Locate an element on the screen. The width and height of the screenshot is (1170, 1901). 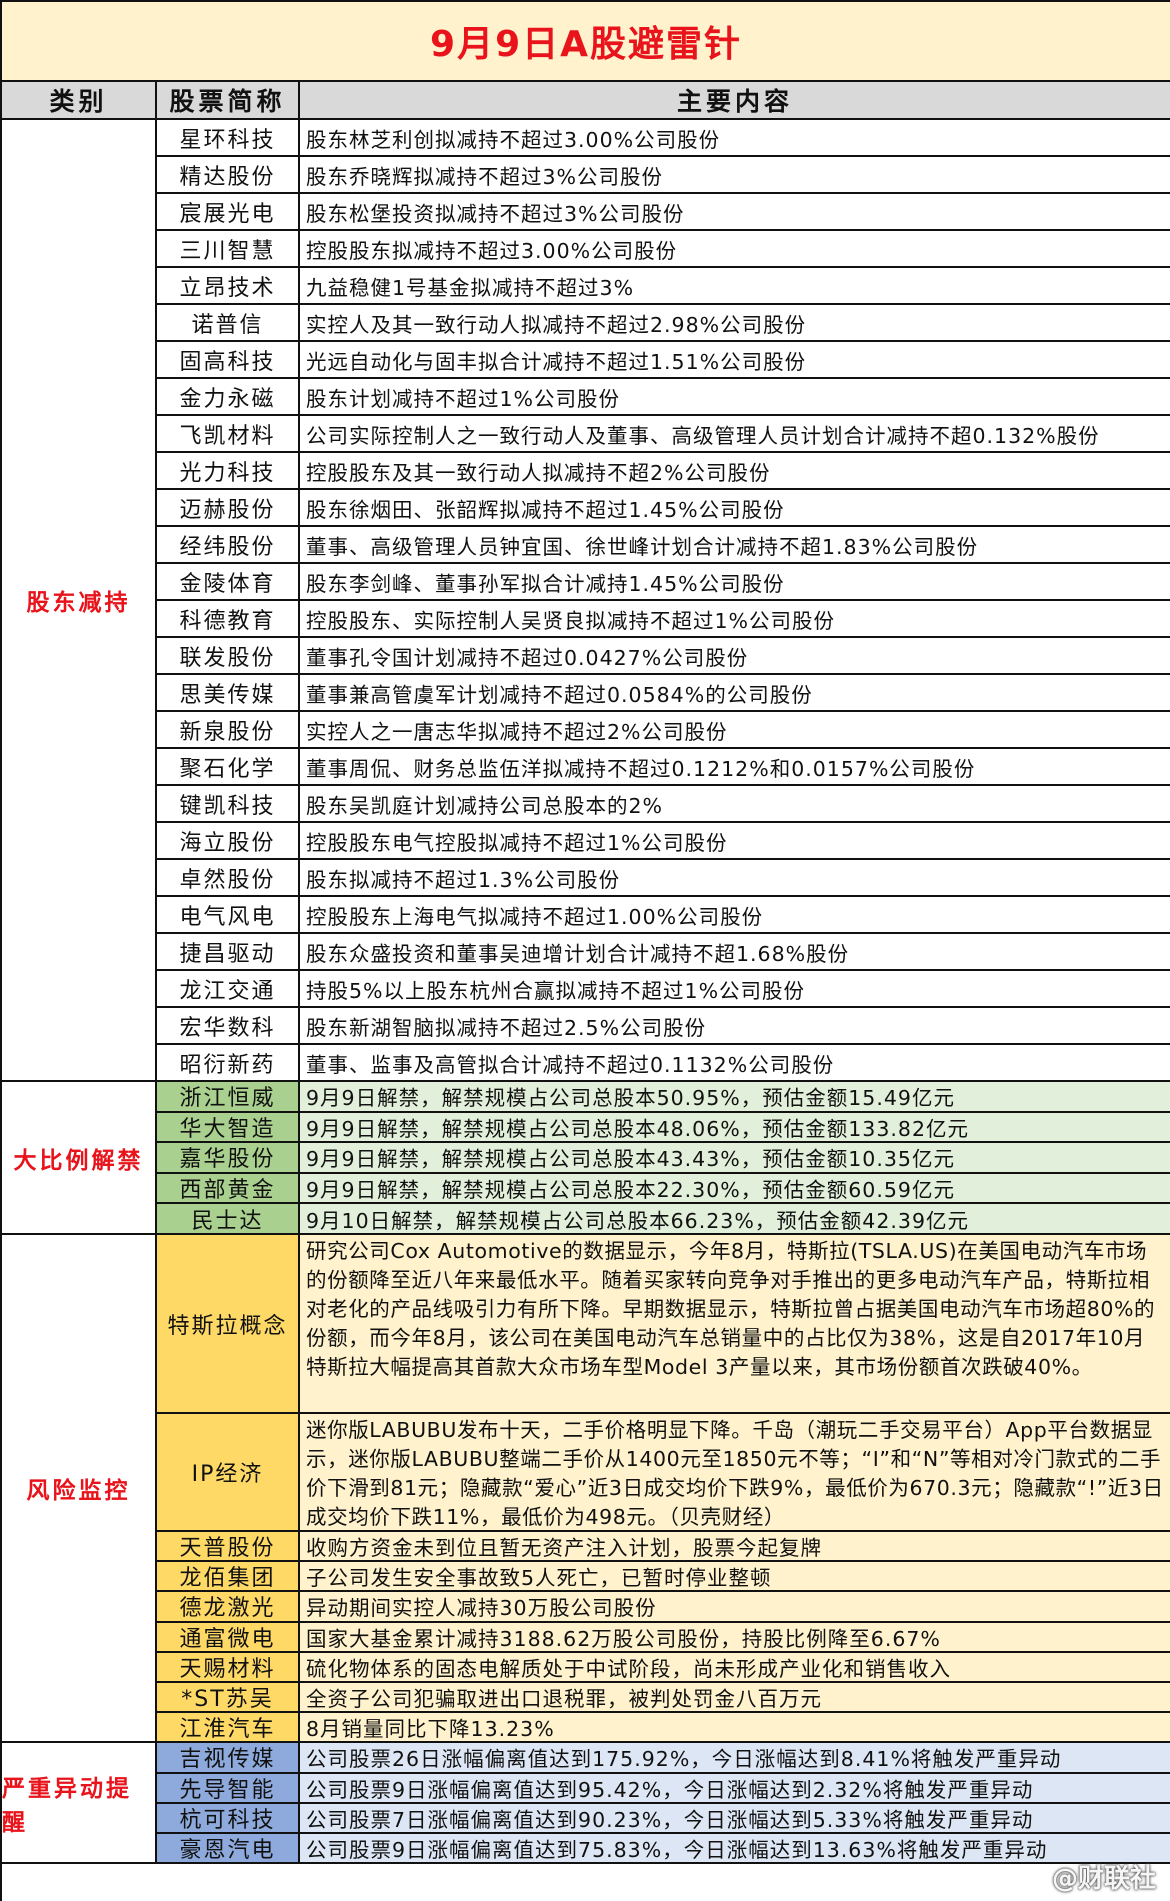
stock-name: 杭可科技 is located at coordinates (228, 1818).